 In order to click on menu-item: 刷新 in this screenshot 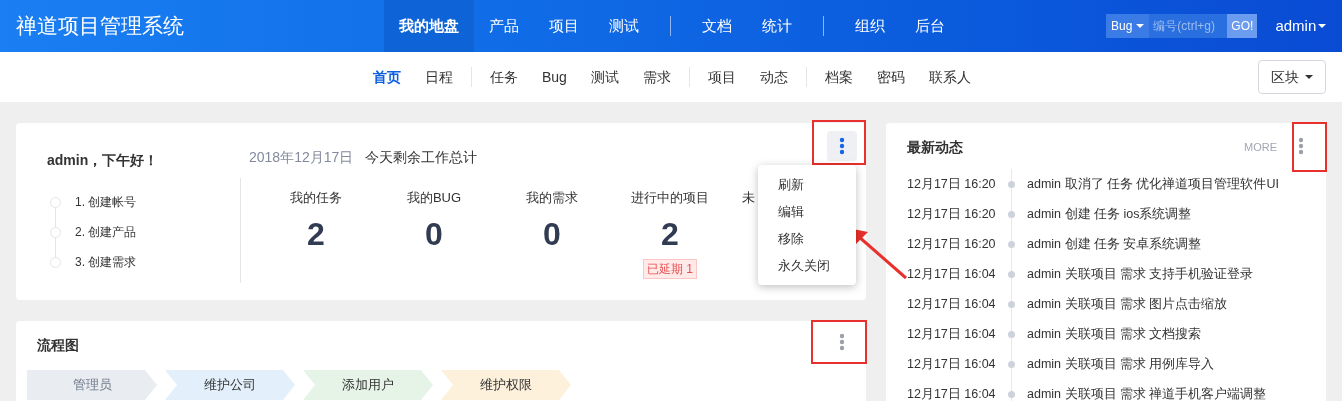, I will do `click(807, 184)`.